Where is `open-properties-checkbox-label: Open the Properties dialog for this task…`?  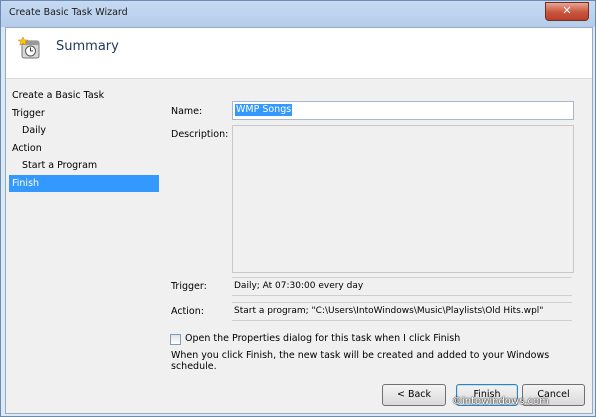
open-properties-checkbox-label: Open the Properties dialog for this task… is located at coordinates (322, 338).